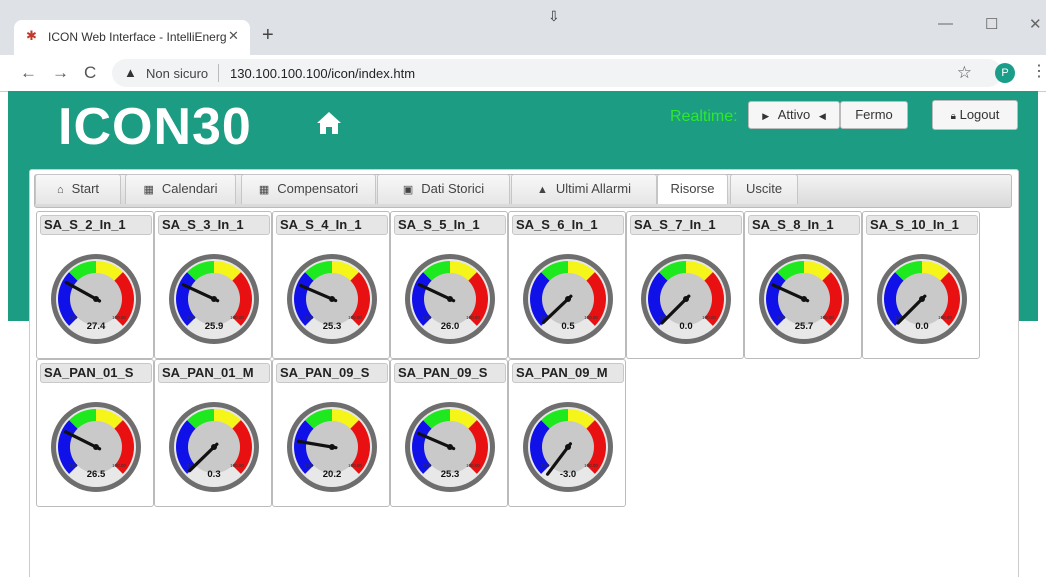 The height and width of the screenshot is (577, 1046). I want to click on home-icon, so click(329, 123).